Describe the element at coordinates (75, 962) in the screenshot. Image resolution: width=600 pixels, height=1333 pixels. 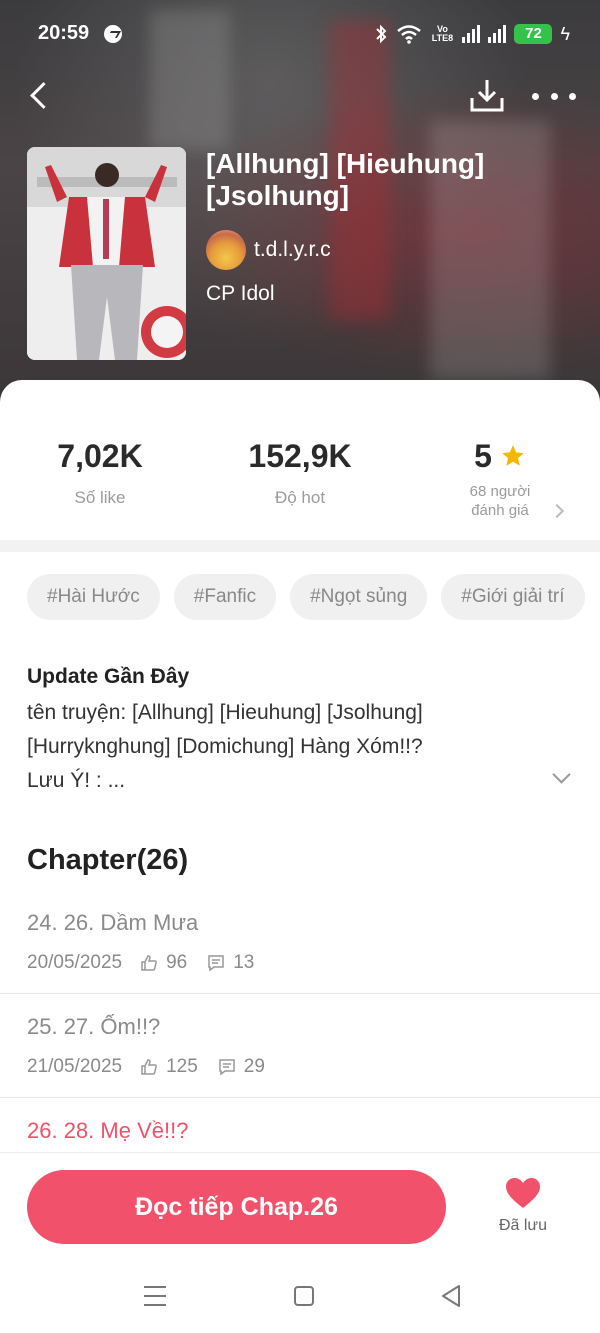
I see `chapter-date: 20/05/2025` at that location.